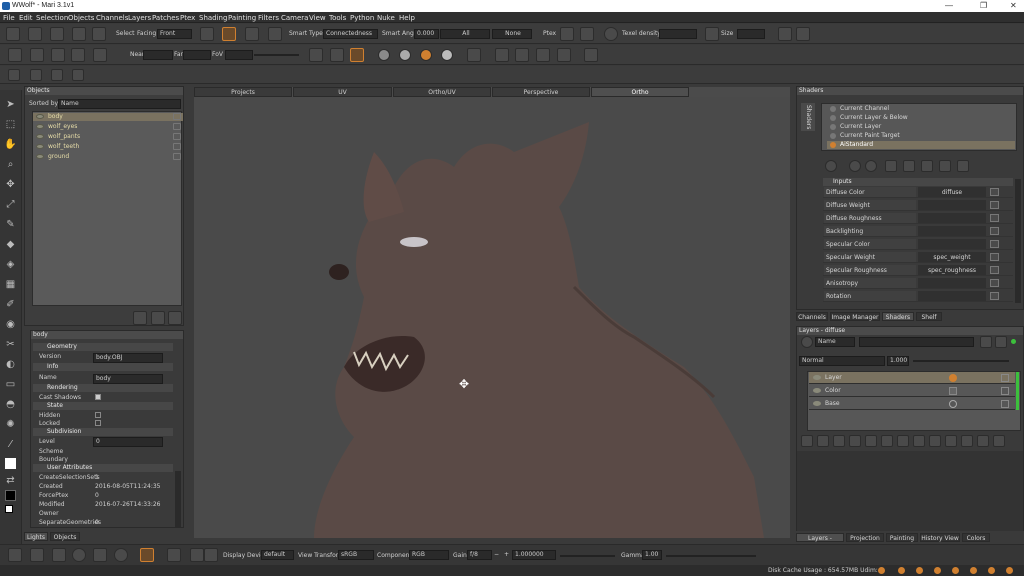  Describe the element at coordinates (103, 486) in the screenshot. I see `attr-row: Created 2016-08-05T11:24:35` at that location.